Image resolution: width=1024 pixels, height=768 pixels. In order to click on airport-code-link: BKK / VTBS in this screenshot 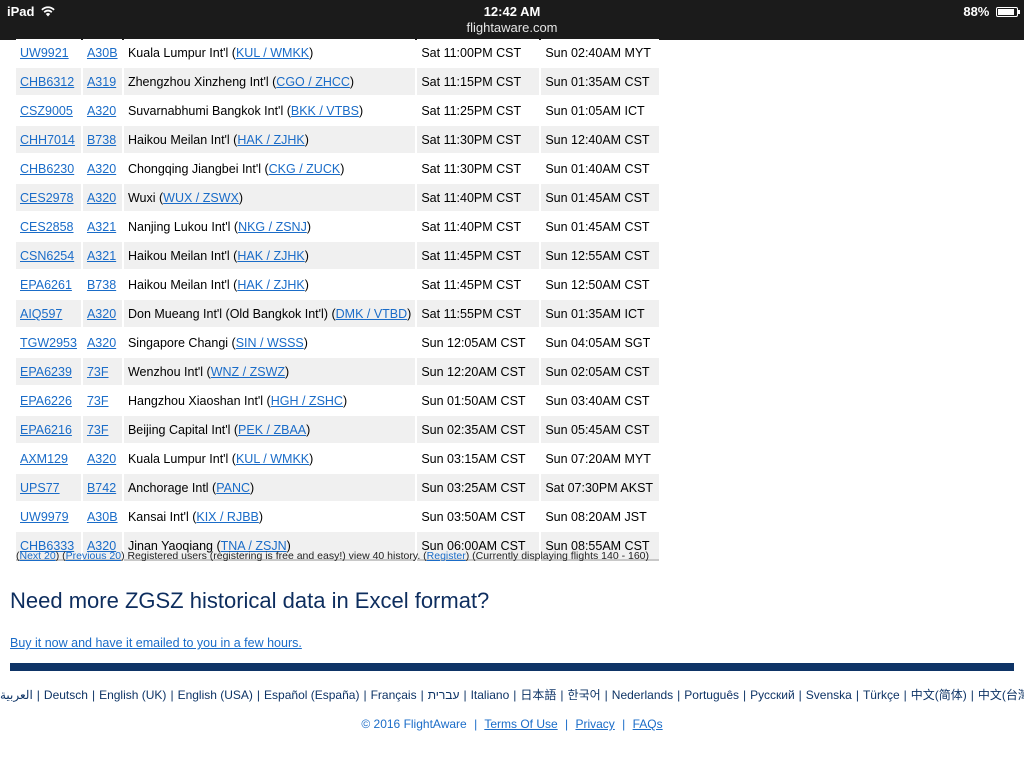, I will do `click(325, 111)`.